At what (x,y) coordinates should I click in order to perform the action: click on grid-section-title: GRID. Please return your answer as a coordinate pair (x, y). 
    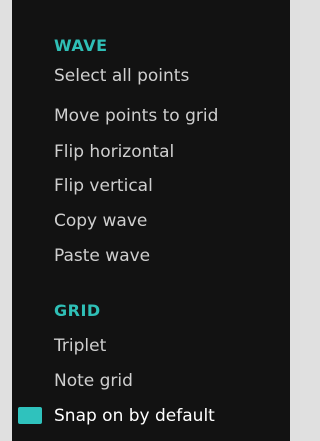
    Looking at the image, I should click on (77, 310).